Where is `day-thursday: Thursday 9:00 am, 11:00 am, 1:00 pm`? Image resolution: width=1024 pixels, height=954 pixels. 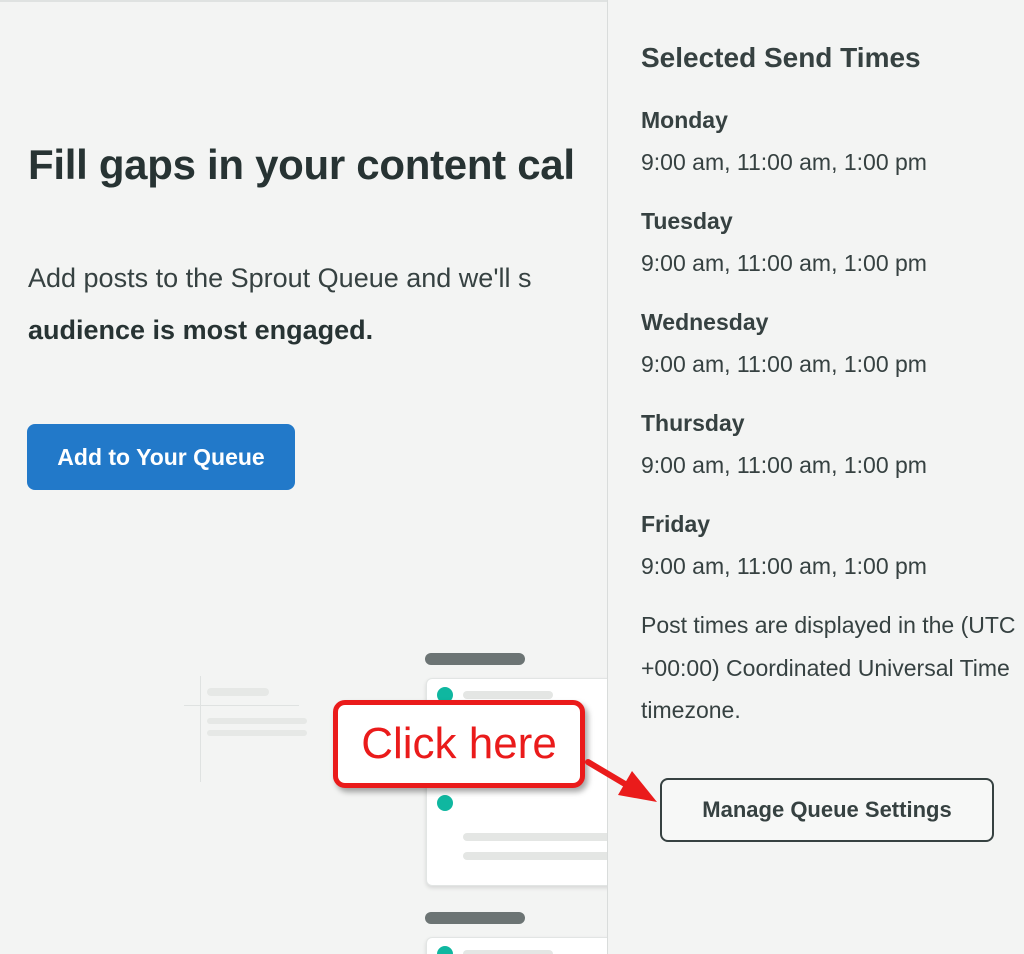
day-thursday: Thursday 9:00 am, 11:00 am, 1:00 pm is located at coordinates (831, 444).